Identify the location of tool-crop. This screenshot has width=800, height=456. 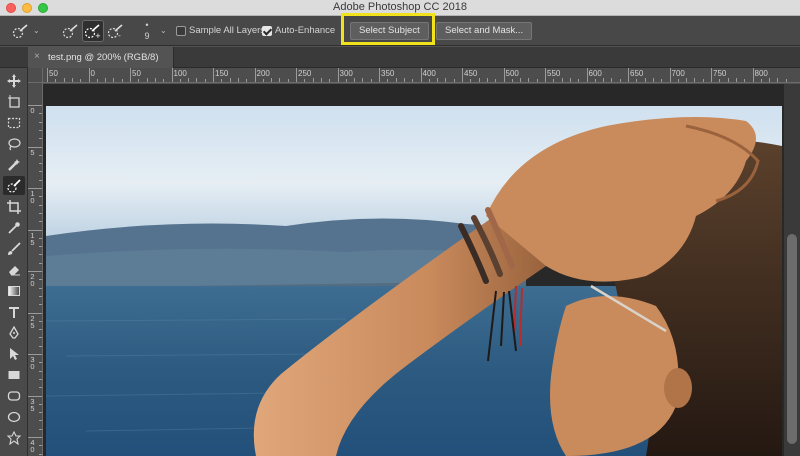
(14, 206).